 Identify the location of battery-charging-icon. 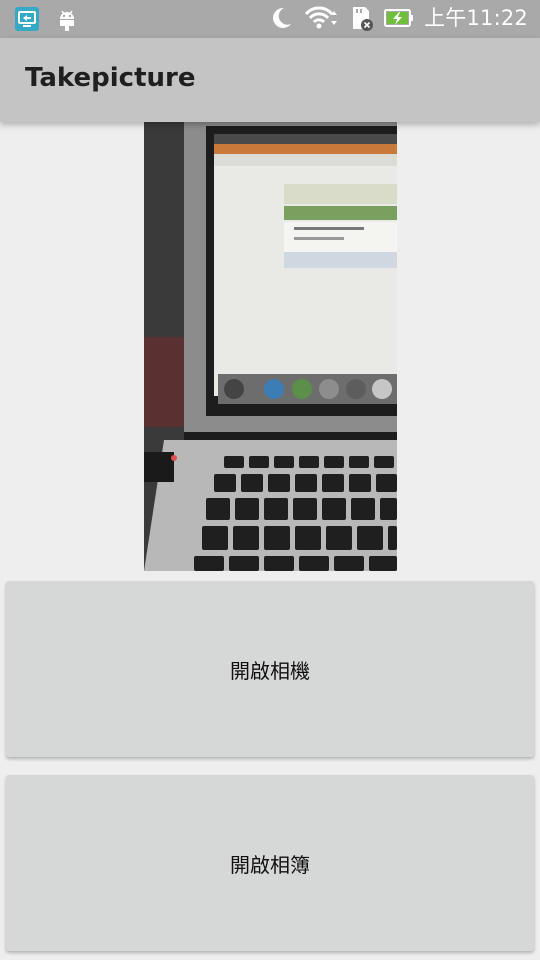
(399, 18).